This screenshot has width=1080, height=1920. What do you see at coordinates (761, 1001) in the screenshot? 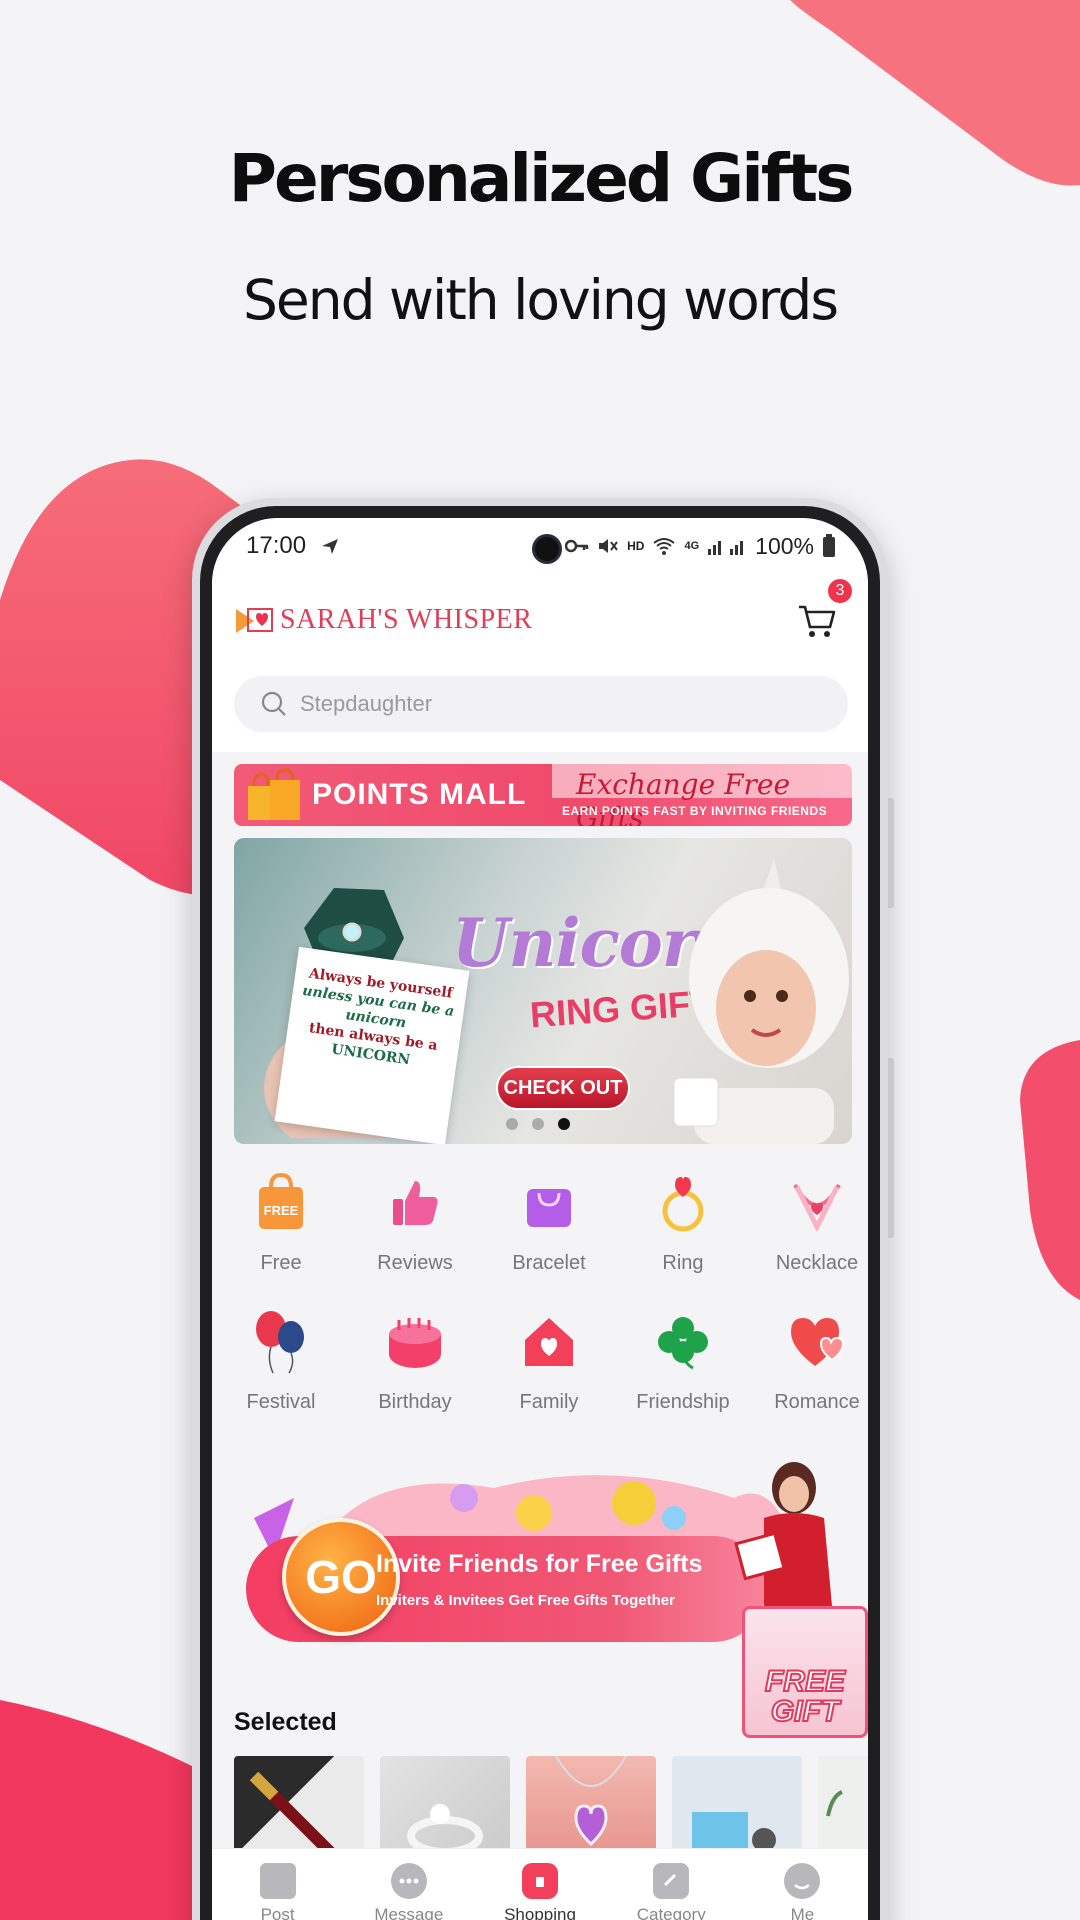
I see `child-unicorn-image` at bounding box center [761, 1001].